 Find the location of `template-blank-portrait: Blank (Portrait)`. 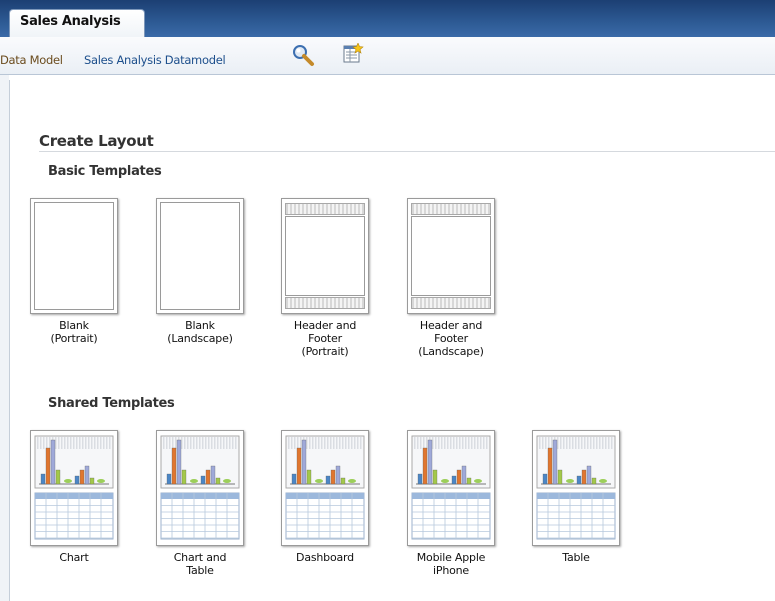

template-blank-portrait: Blank (Portrait) is located at coordinates (74, 271).